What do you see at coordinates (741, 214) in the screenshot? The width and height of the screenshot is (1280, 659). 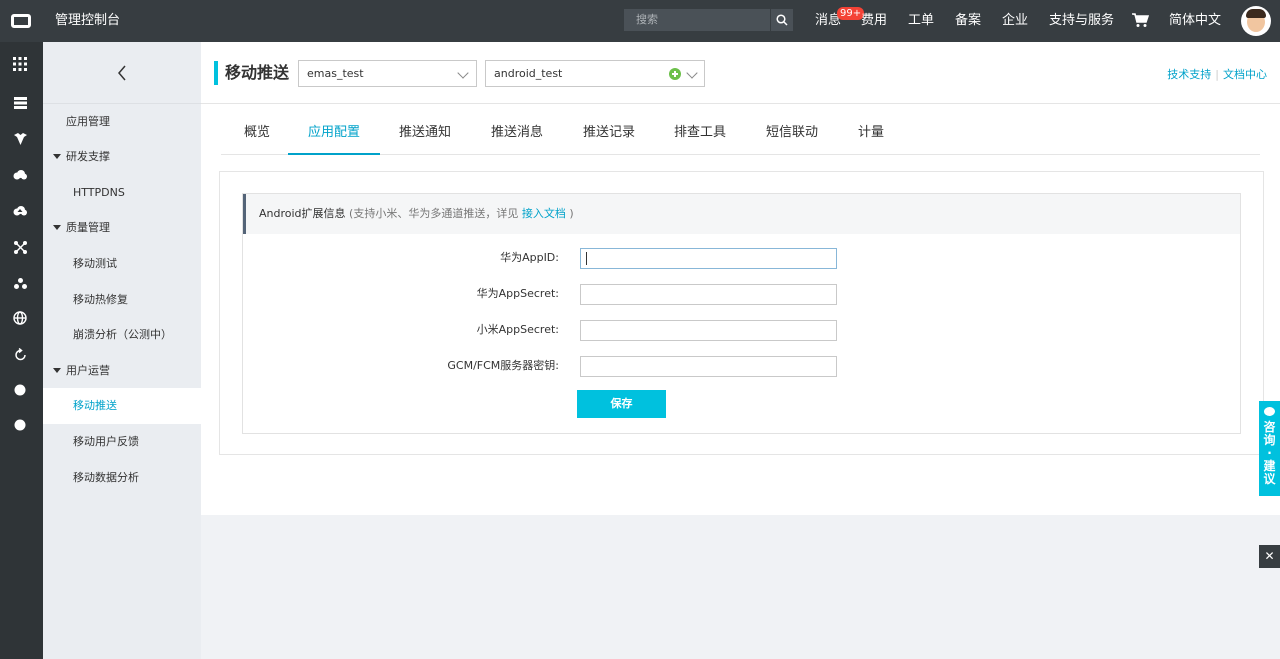 I see `section-heading: Android扩展信息 (支持小米、华为多通道推送，详见 接入文档 )` at bounding box center [741, 214].